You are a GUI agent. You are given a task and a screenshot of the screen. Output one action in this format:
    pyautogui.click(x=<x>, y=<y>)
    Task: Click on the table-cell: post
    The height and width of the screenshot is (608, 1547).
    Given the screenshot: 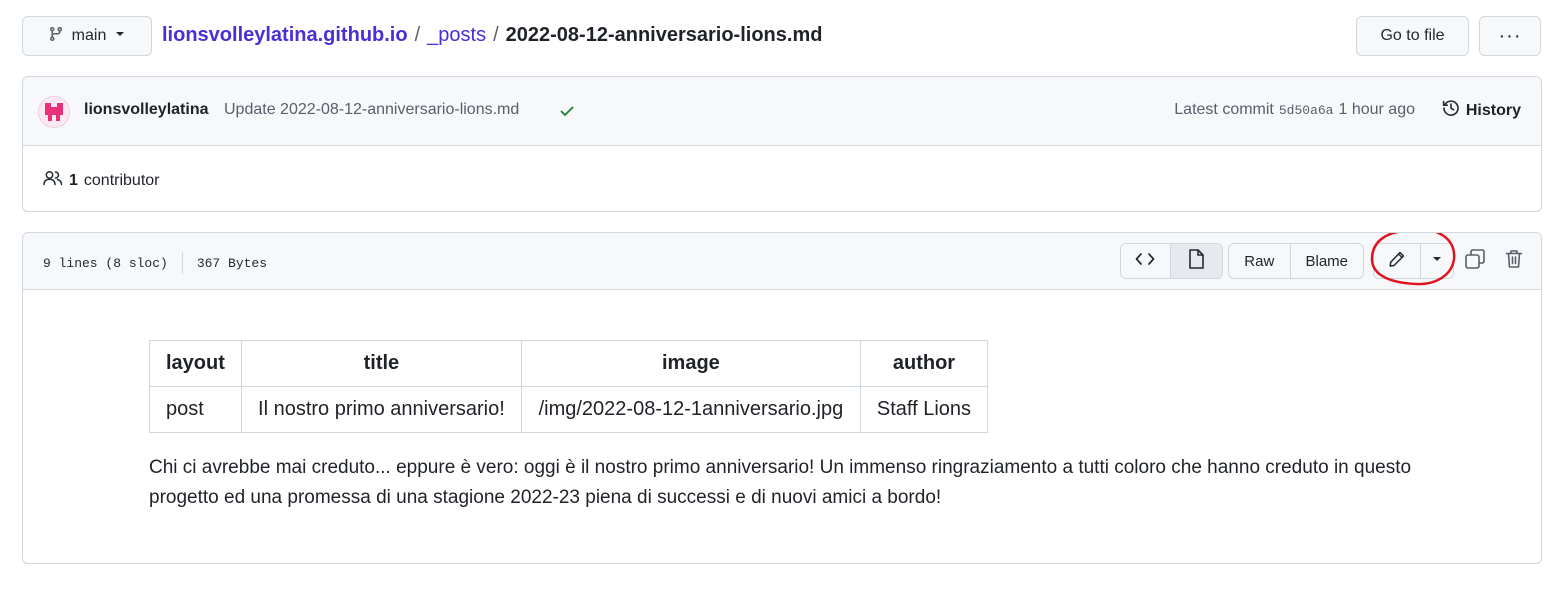 What is the action you would take?
    pyautogui.click(x=195, y=409)
    